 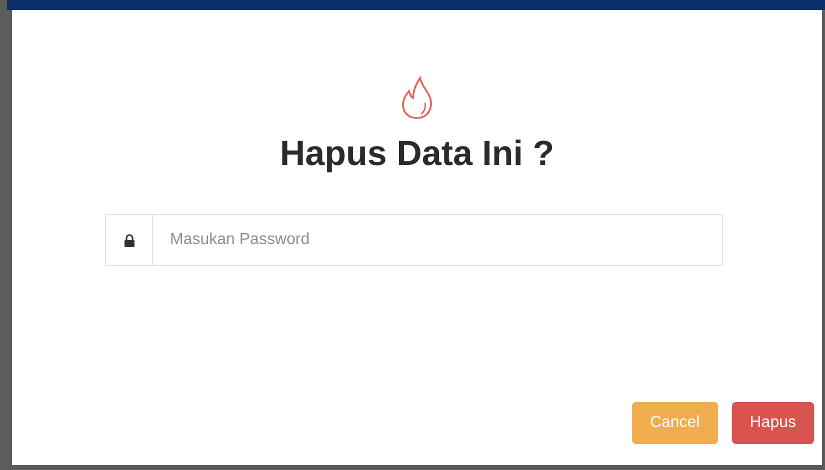 I want to click on dialog-title: Hapus Data Ini ?, so click(x=417, y=154).